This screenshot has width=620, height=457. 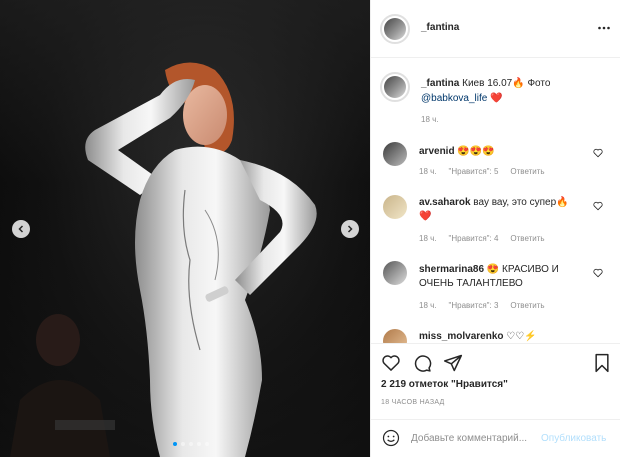 I want to click on comment: miss_molvarenko ♡♡⚡, so click(x=505, y=336).